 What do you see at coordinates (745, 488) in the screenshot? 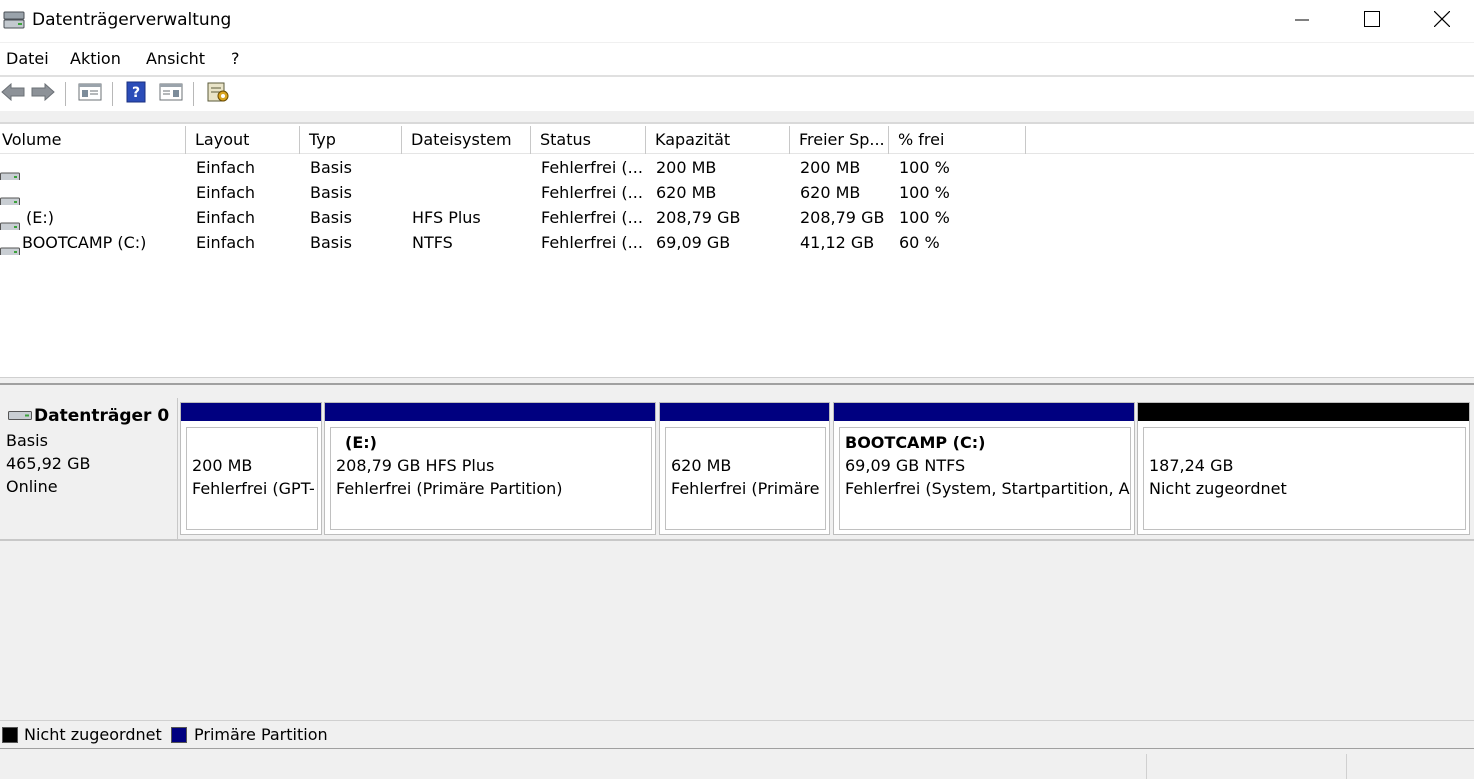
I see `partition-status: Fehlerfrei (Primäre` at bounding box center [745, 488].